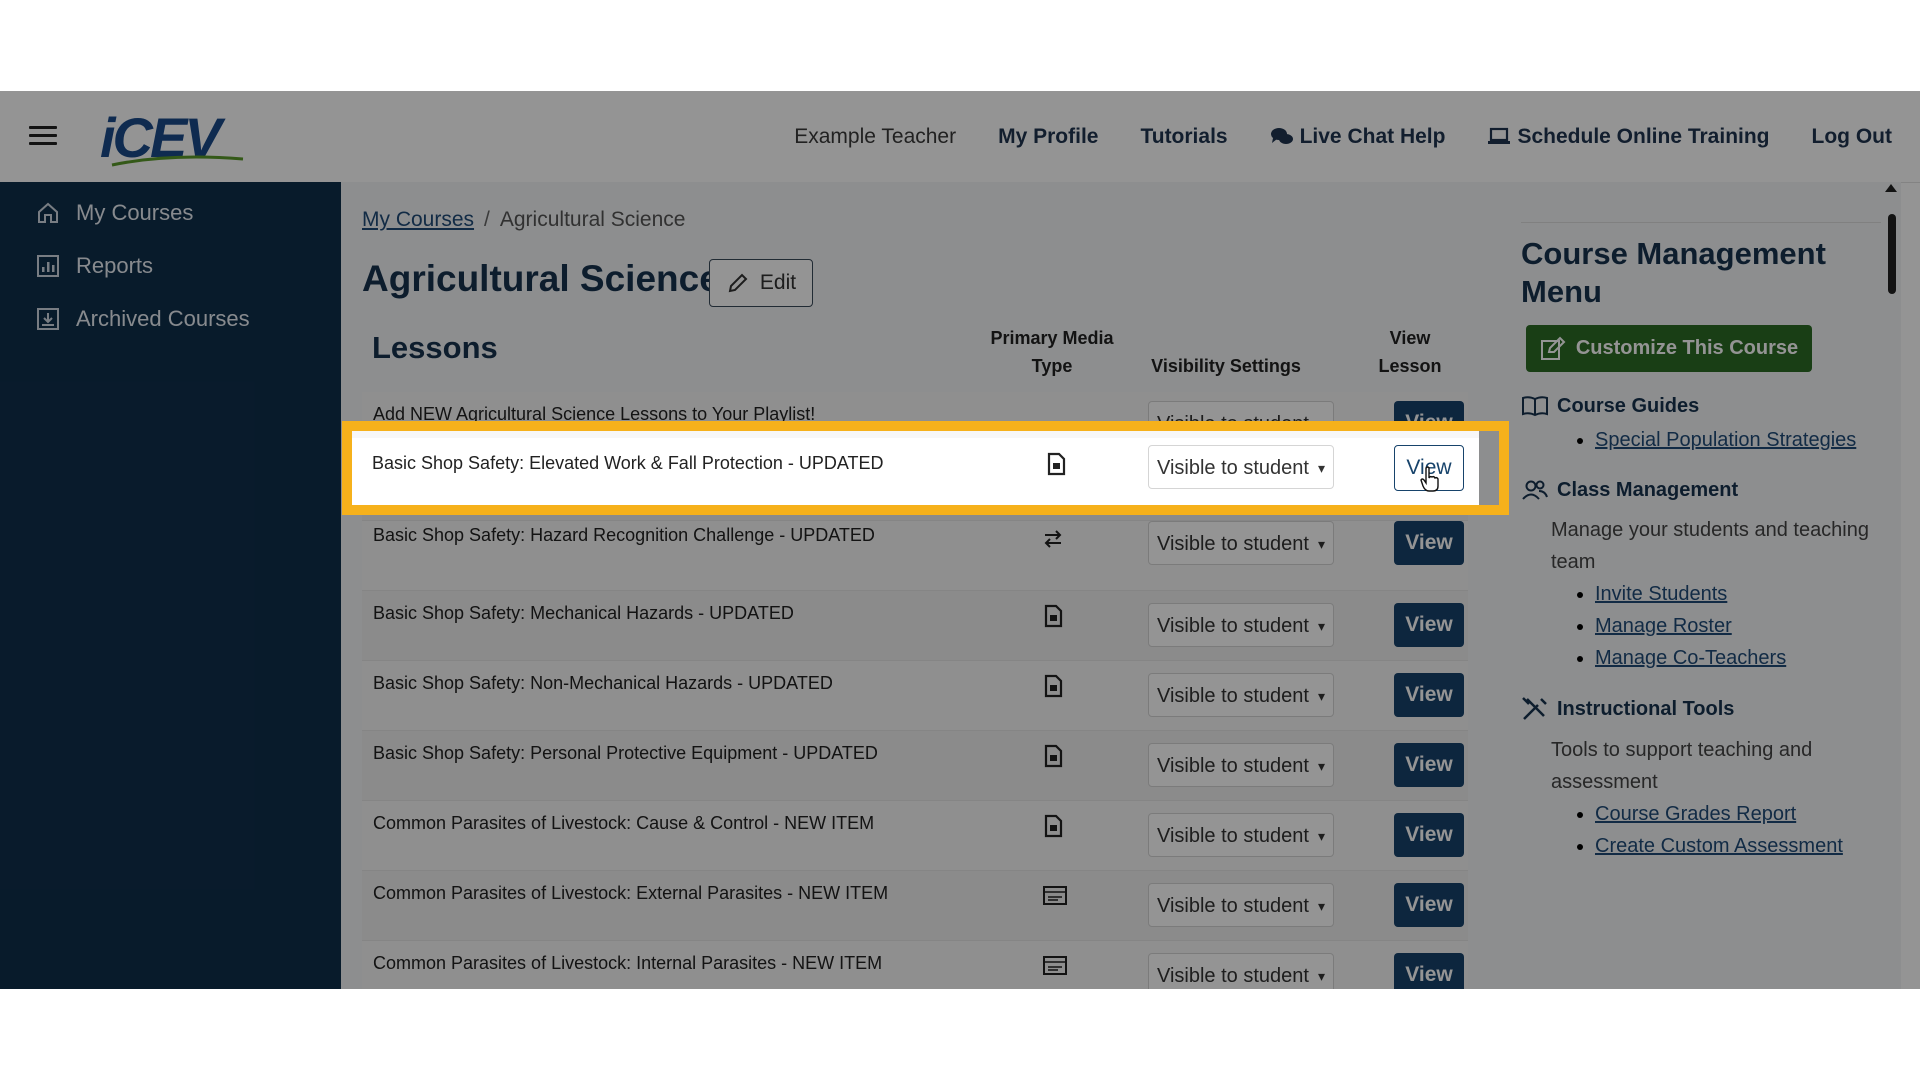 This screenshot has width=1920, height=1080. Describe the element at coordinates (1852, 137) in the screenshot. I see `nav-log-out: Log Out` at that location.